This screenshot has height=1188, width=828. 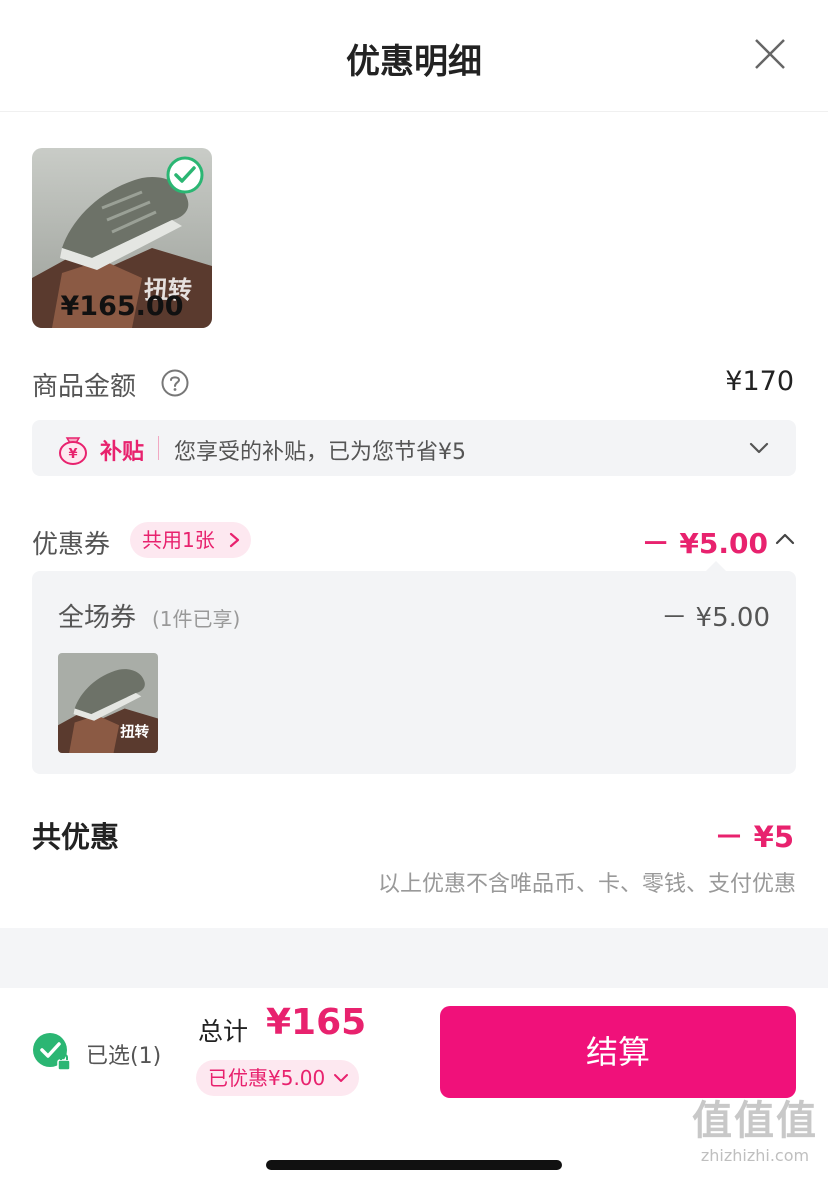 I want to click on question-circle-icon, so click(x=175, y=383).